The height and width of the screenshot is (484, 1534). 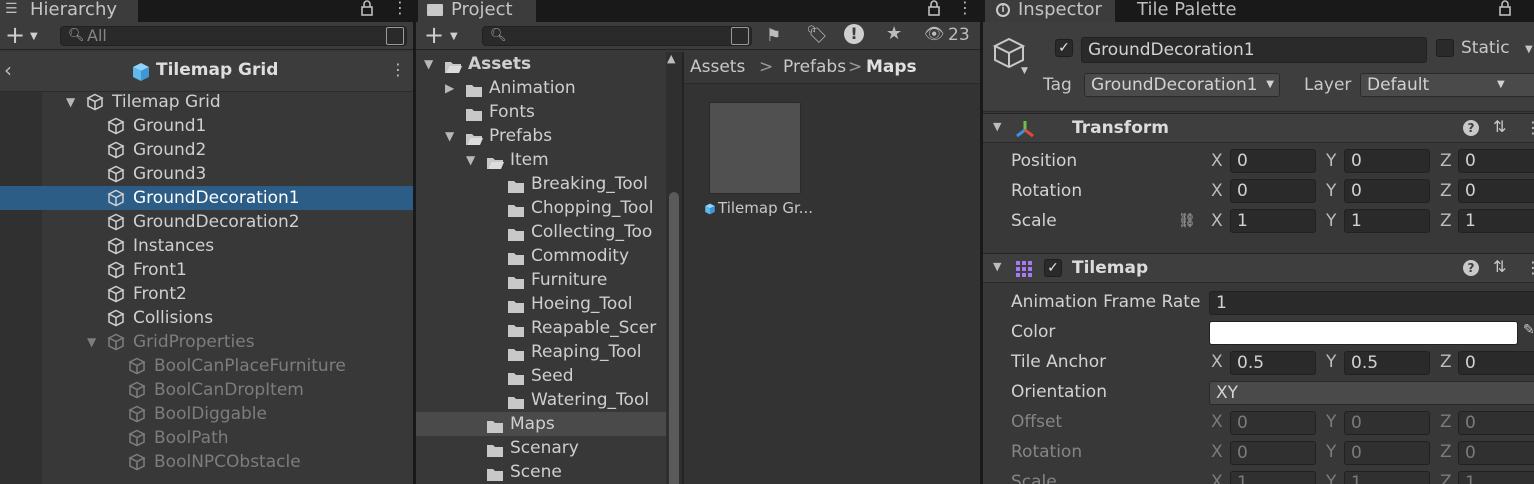 I want to click on project-folder-item: Watering_Tool, so click(x=541, y=400).